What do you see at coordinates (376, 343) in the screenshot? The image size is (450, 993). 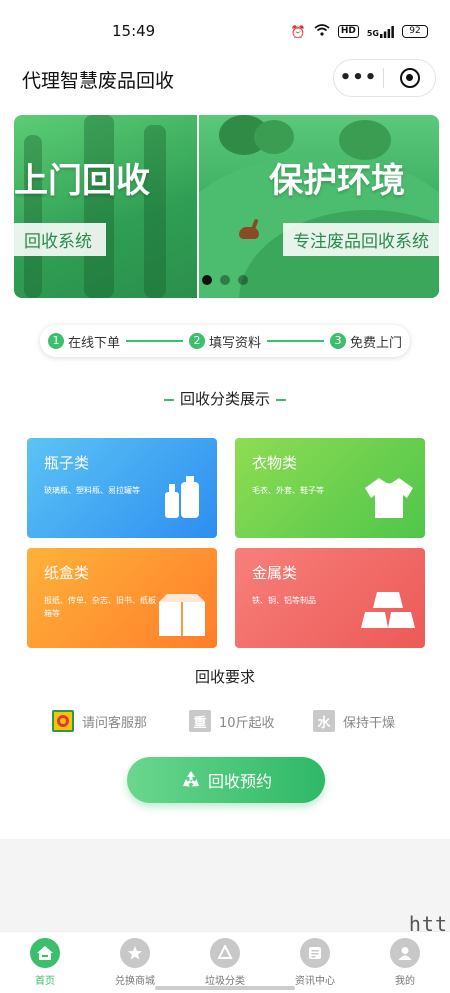 I see `step-label: 免费上门` at bounding box center [376, 343].